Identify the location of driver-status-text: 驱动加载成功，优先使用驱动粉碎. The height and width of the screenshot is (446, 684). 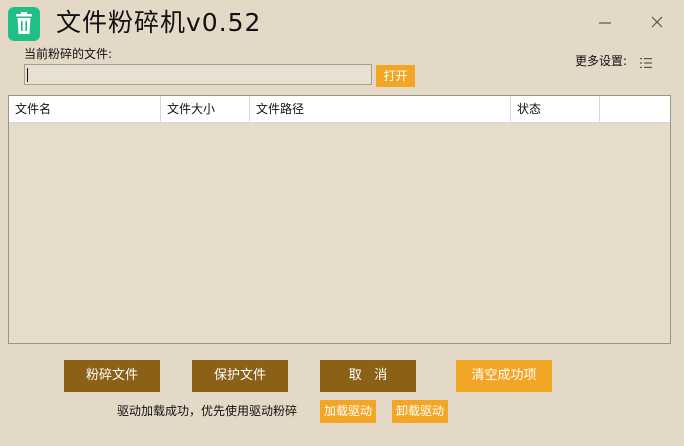
(207, 411).